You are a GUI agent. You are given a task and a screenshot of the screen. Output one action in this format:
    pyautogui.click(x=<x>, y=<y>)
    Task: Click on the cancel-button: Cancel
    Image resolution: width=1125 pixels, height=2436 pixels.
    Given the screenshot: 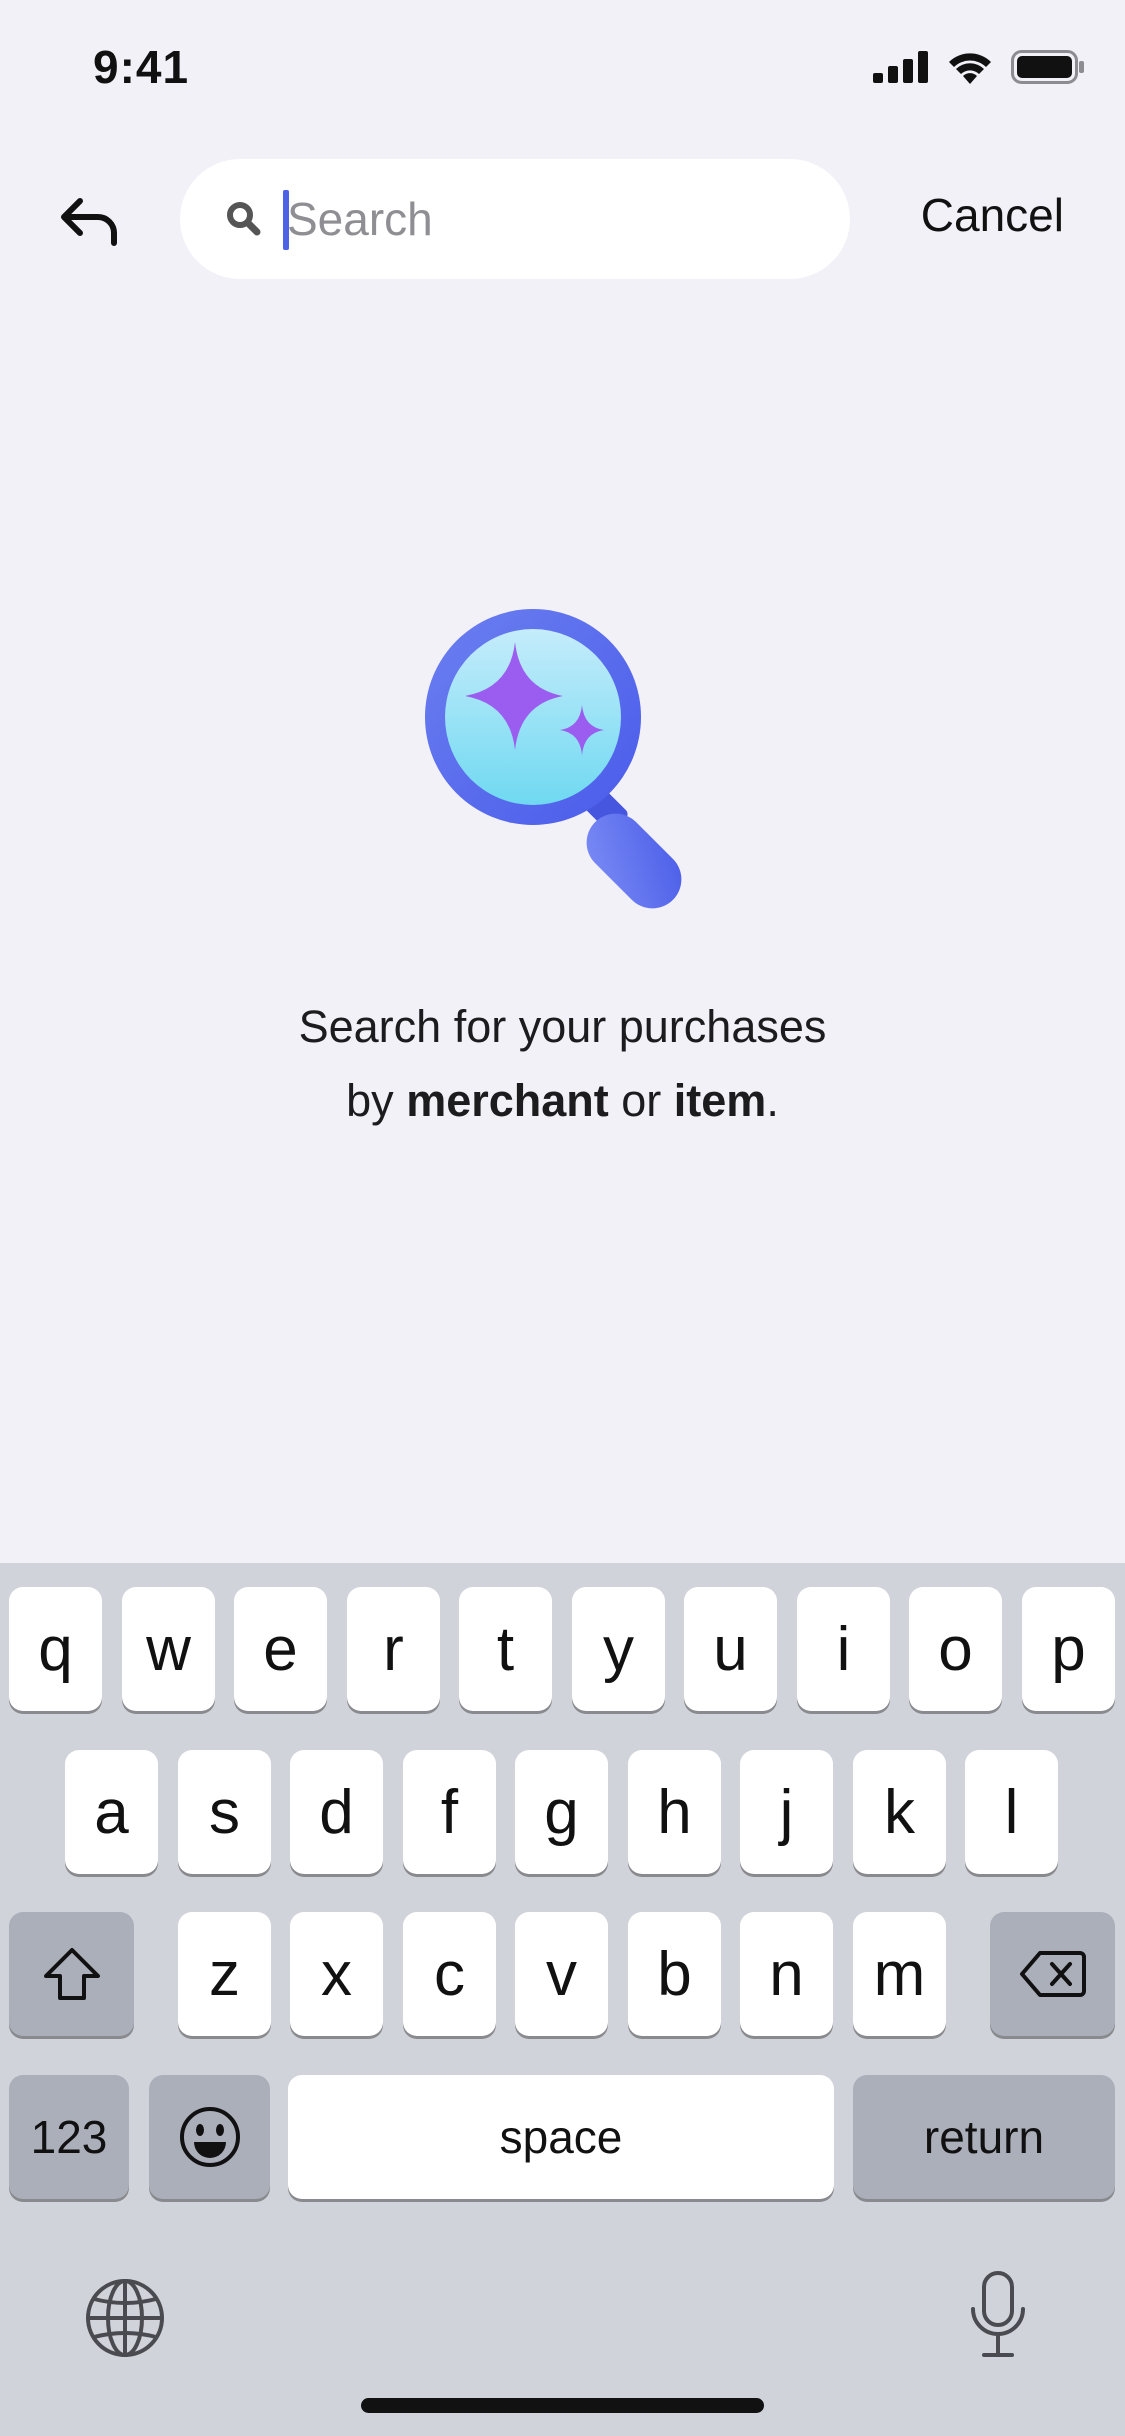 What is the action you would take?
    pyautogui.click(x=992, y=215)
    